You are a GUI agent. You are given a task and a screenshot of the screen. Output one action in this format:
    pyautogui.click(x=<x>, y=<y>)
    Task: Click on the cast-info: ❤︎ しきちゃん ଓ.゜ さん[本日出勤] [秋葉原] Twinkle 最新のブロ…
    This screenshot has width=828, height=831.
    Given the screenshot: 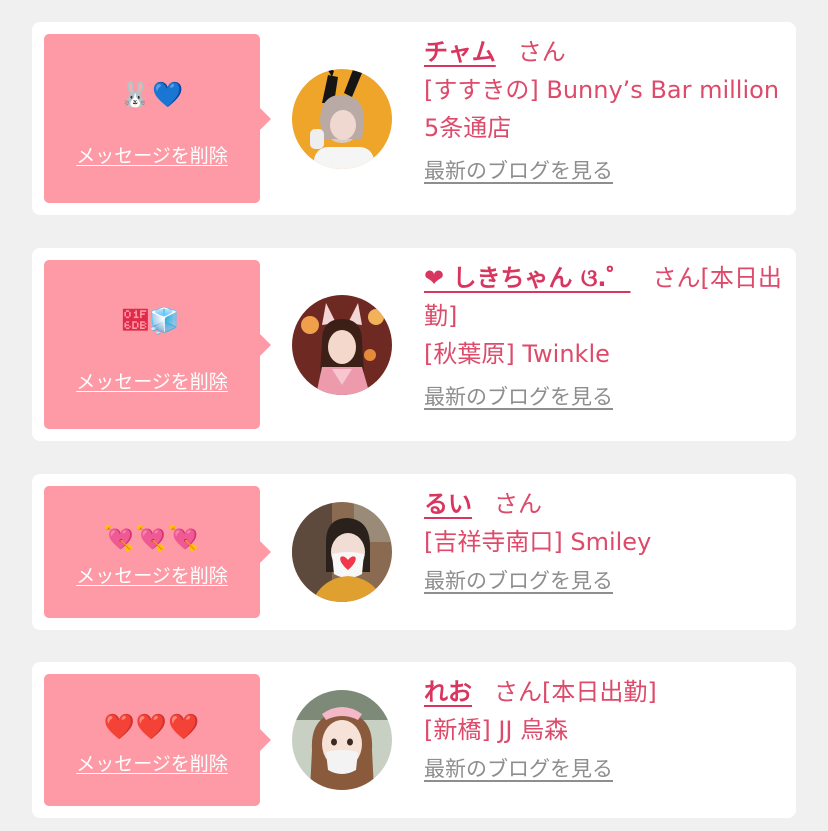 What is the action you would take?
    pyautogui.click(x=607, y=337)
    